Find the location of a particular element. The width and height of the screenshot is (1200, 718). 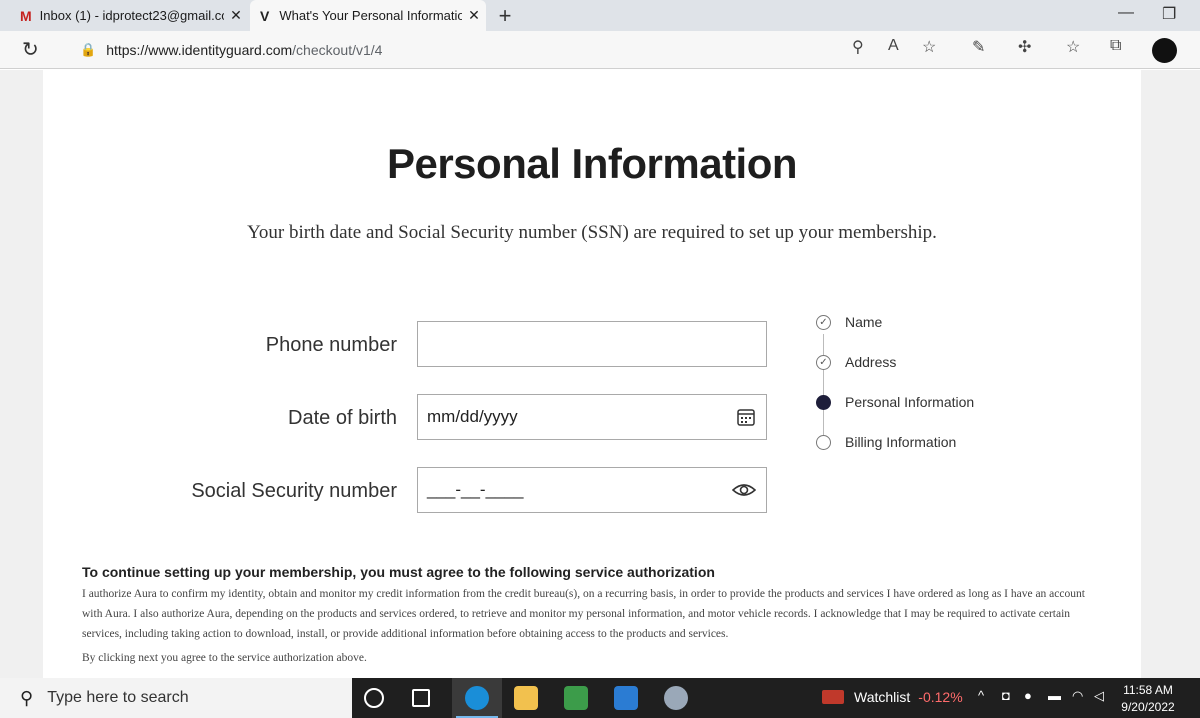

tab-gmail-inbox: M Inbox (1) - idprotect23@gmail.co ✕ is located at coordinates (128, 15).